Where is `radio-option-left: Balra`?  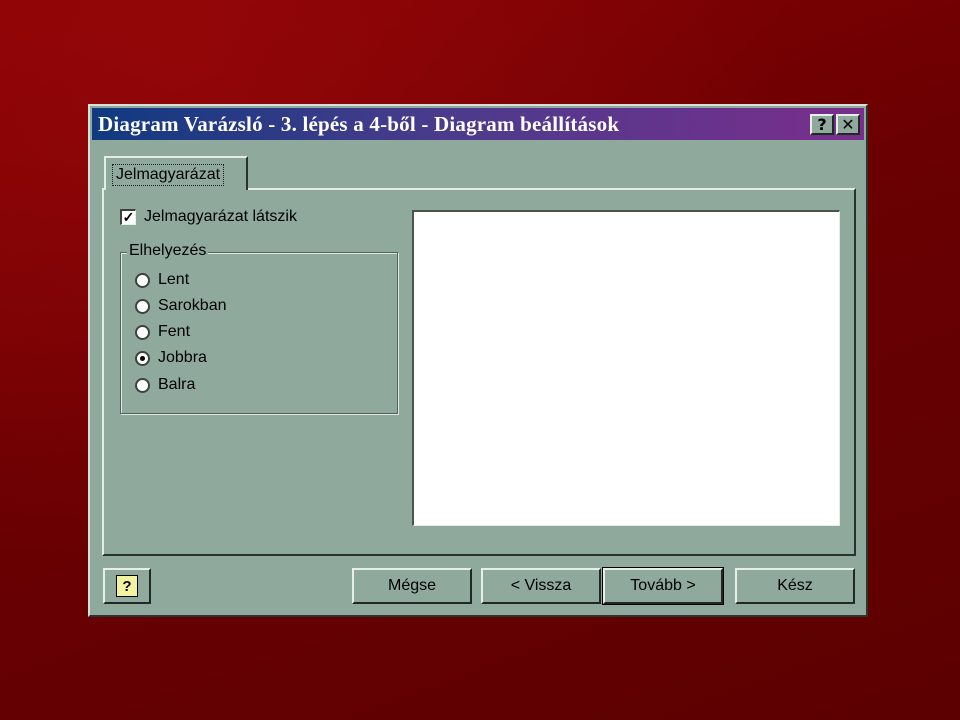
radio-option-left: Balra is located at coordinates (165, 385).